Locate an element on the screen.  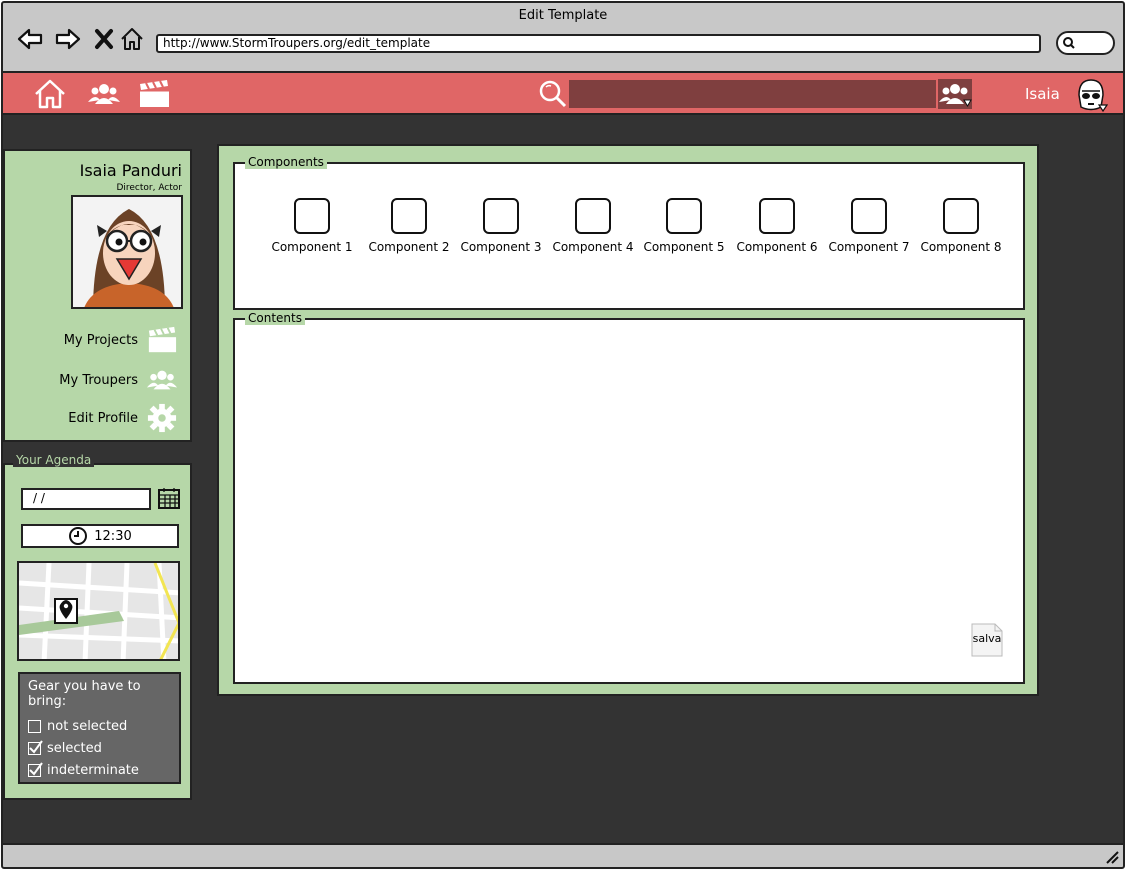
home-icon is located at coordinates (50, 94).